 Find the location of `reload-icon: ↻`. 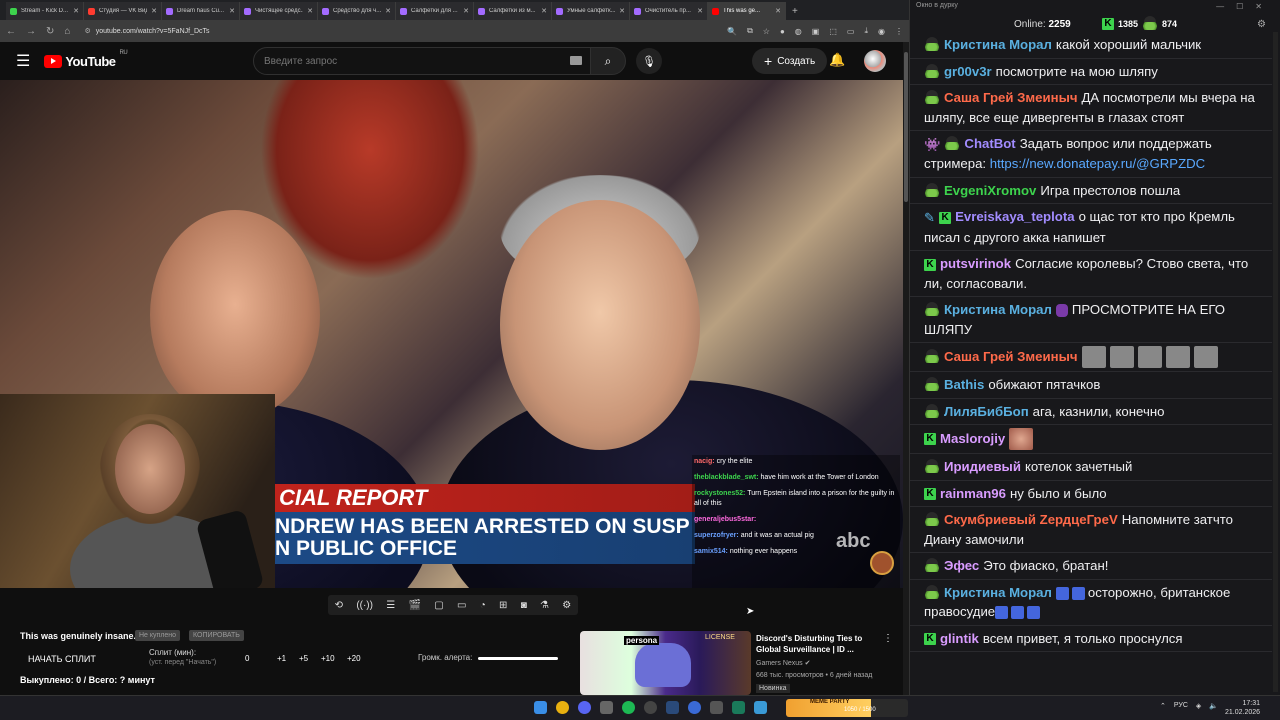

reload-icon: ↻ is located at coordinates (50, 31).